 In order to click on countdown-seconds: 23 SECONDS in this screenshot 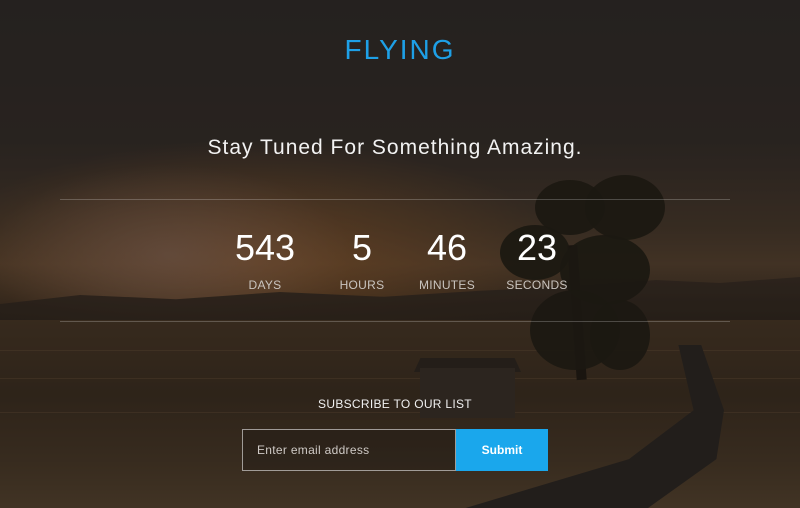, I will do `click(537, 259)`.